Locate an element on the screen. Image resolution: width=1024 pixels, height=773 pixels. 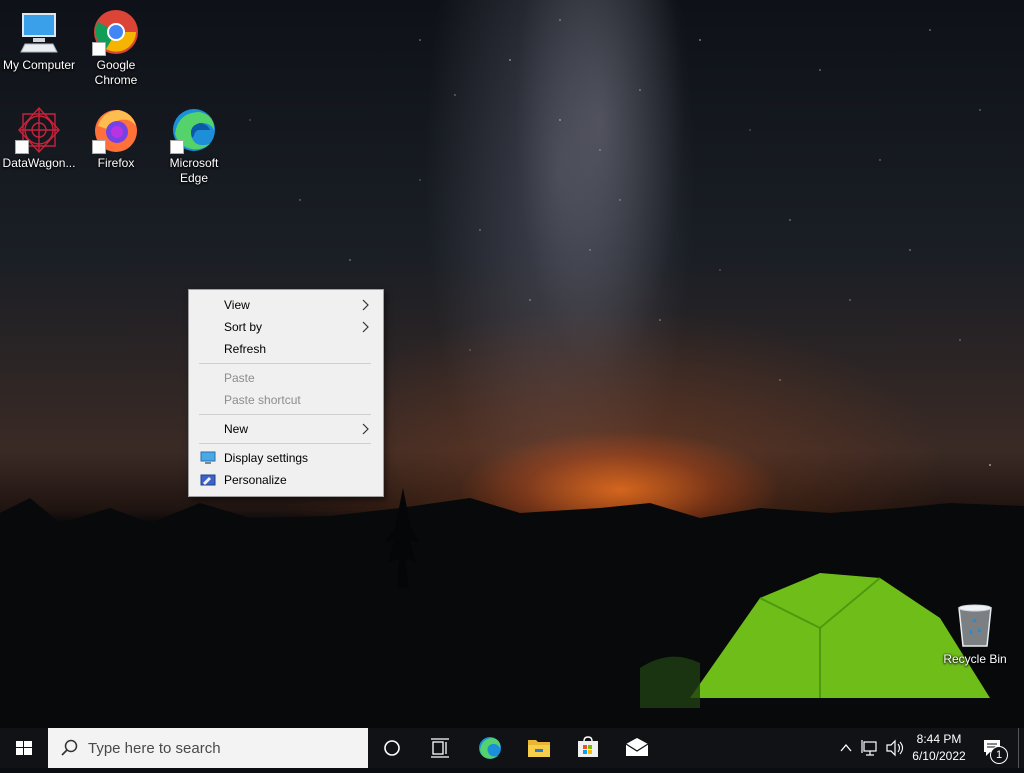
datawagon-icon is located at coordinates (39, 130).